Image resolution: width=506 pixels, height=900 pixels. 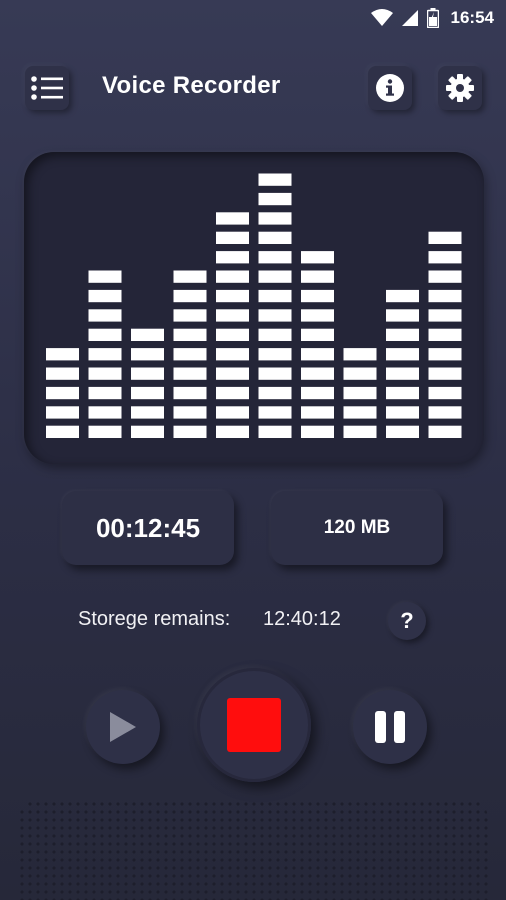 I want to click on wifi-icon, so click(x=381, y=17).